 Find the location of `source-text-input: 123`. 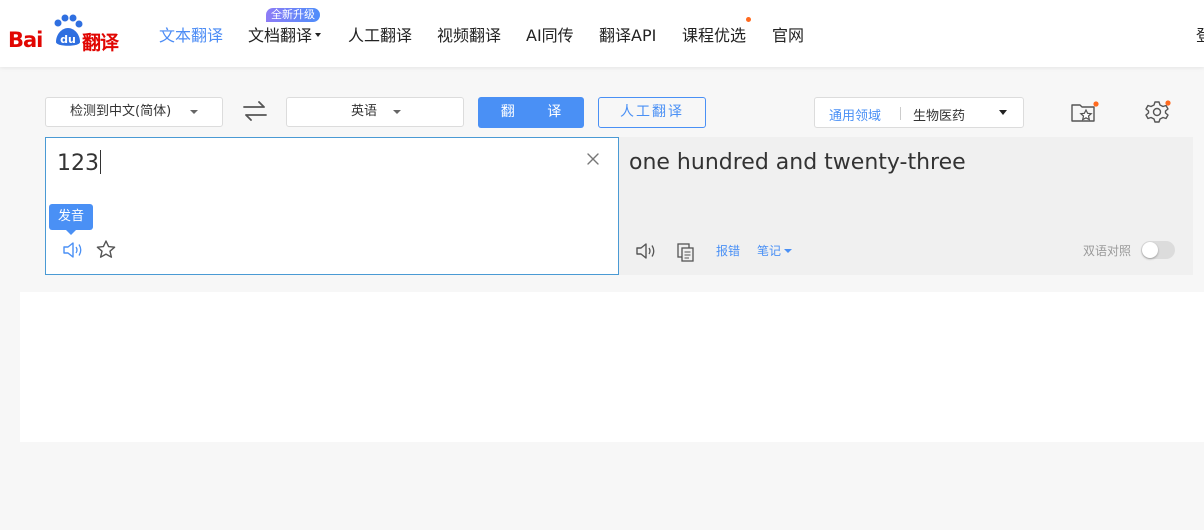

source-text-input: 123 is located at coordinates (79, 163).